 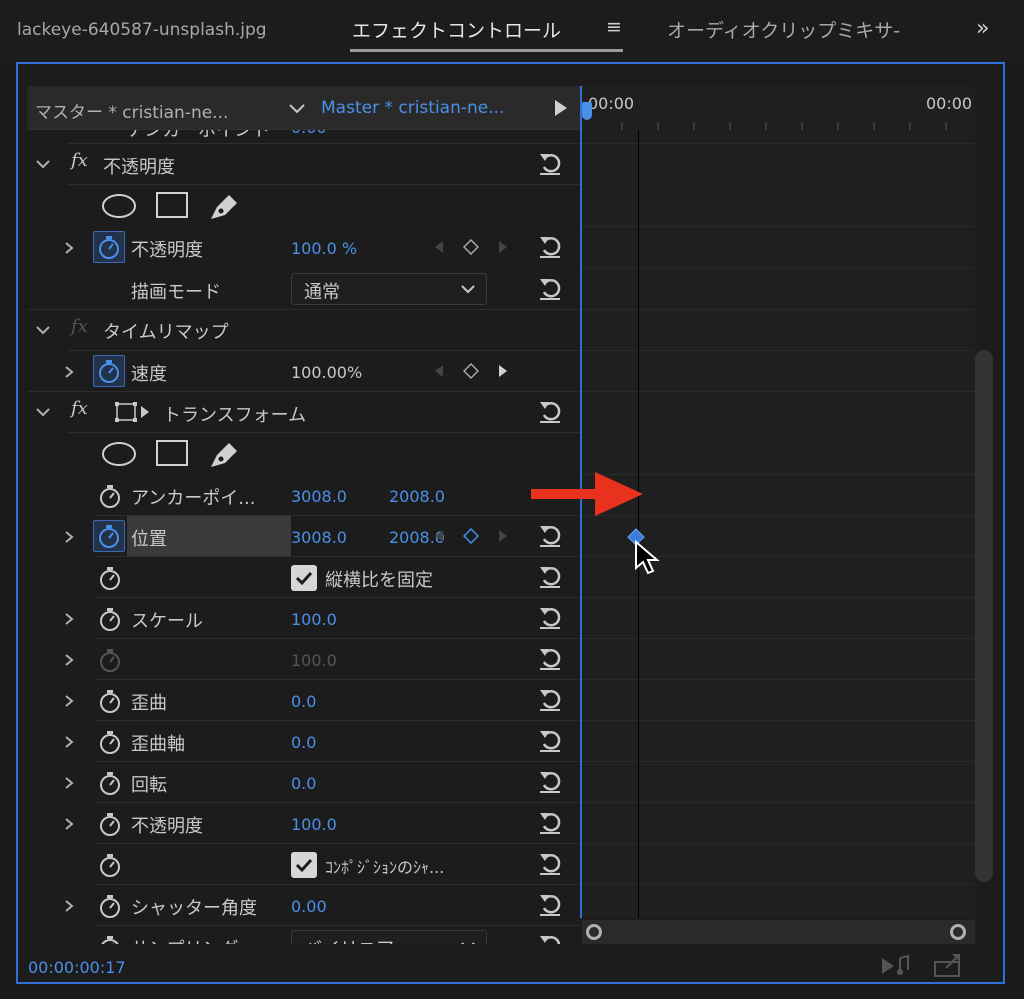 What do you see at coordinates (587, 111) in the screenshot?
I see `playhead-handle` at bounding box center [587, 111].